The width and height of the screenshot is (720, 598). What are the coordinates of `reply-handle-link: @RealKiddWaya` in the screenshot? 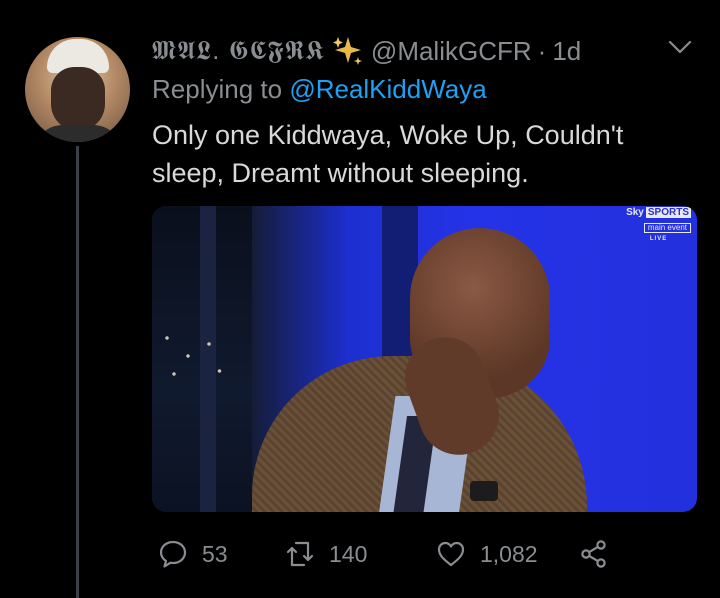 It's located at (387, 89).